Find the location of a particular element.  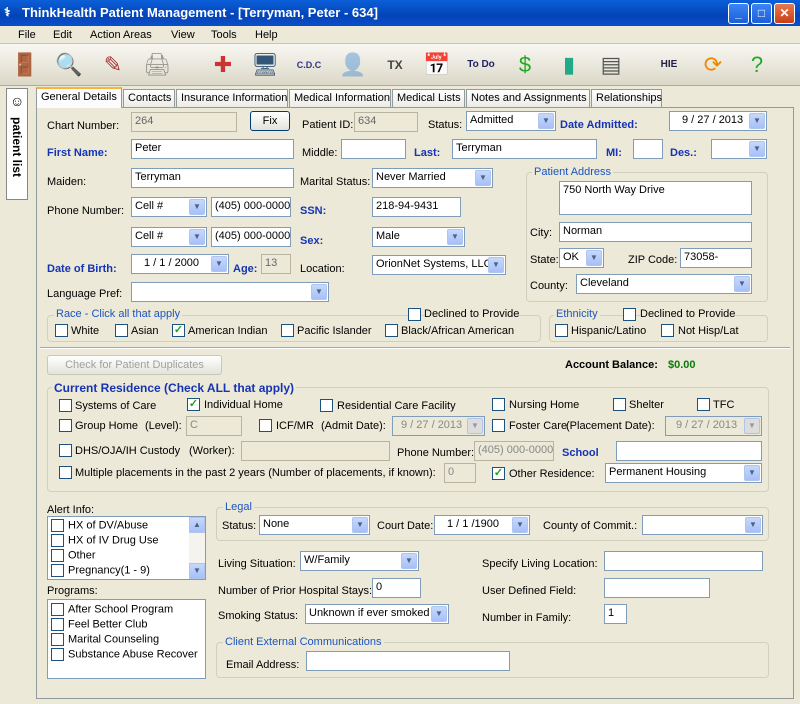

race-american-indian-checkbox: ✓ is located at coordinates (178, 330).